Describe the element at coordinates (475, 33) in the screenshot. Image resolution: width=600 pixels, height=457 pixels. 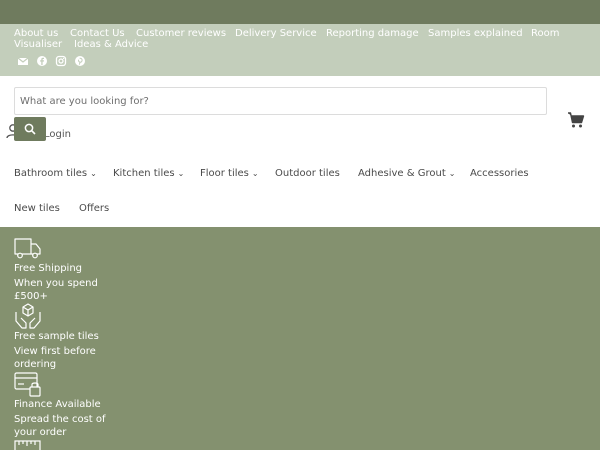
I see `utility-link-samples-explained: Samples explained` at that location.